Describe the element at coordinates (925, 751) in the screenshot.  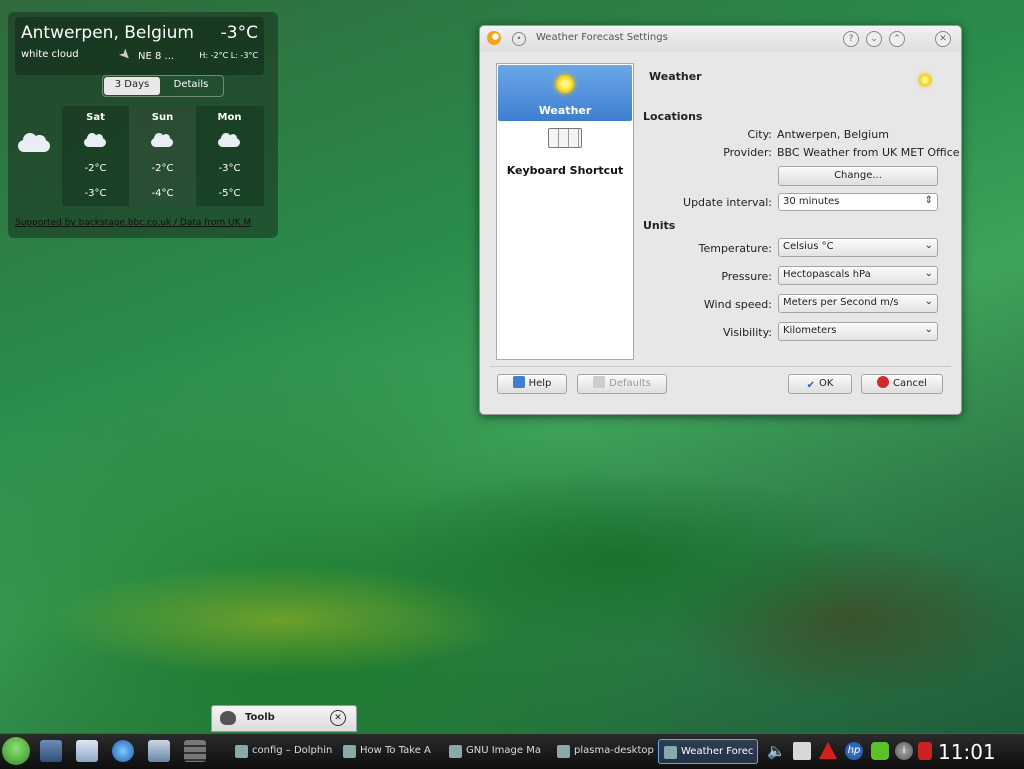
I see `power-icon` at that location.